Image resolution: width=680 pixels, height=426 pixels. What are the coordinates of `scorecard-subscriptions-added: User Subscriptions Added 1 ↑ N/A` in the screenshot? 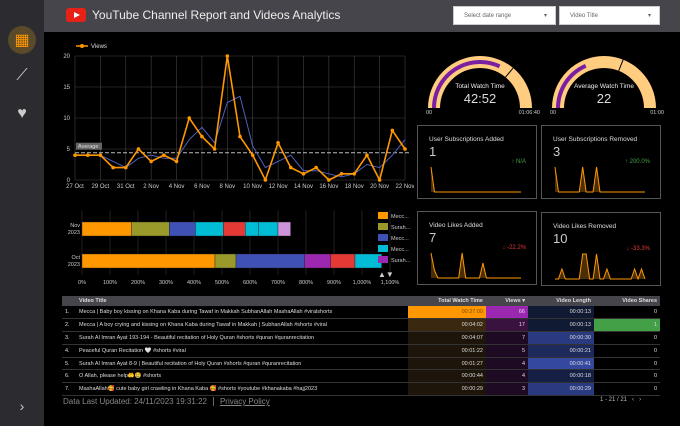 It's located at (477, 162).